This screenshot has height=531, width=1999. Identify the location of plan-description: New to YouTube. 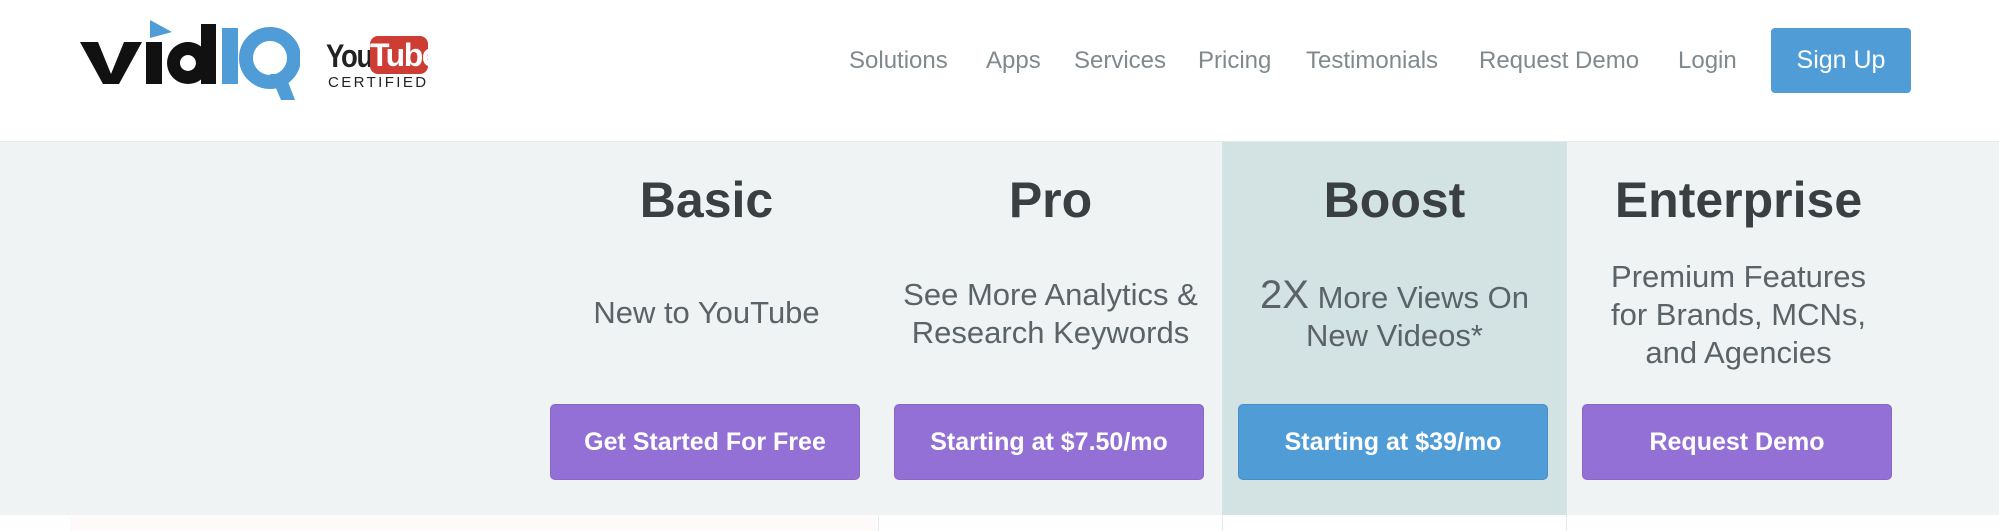
(706, 313).